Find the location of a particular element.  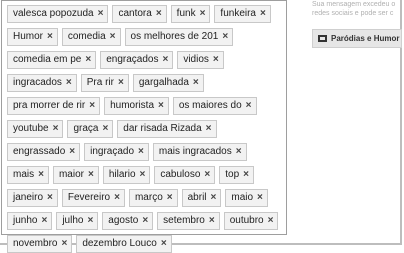

category-chip: Paródias e Humor is located at coordinates (357, 38).